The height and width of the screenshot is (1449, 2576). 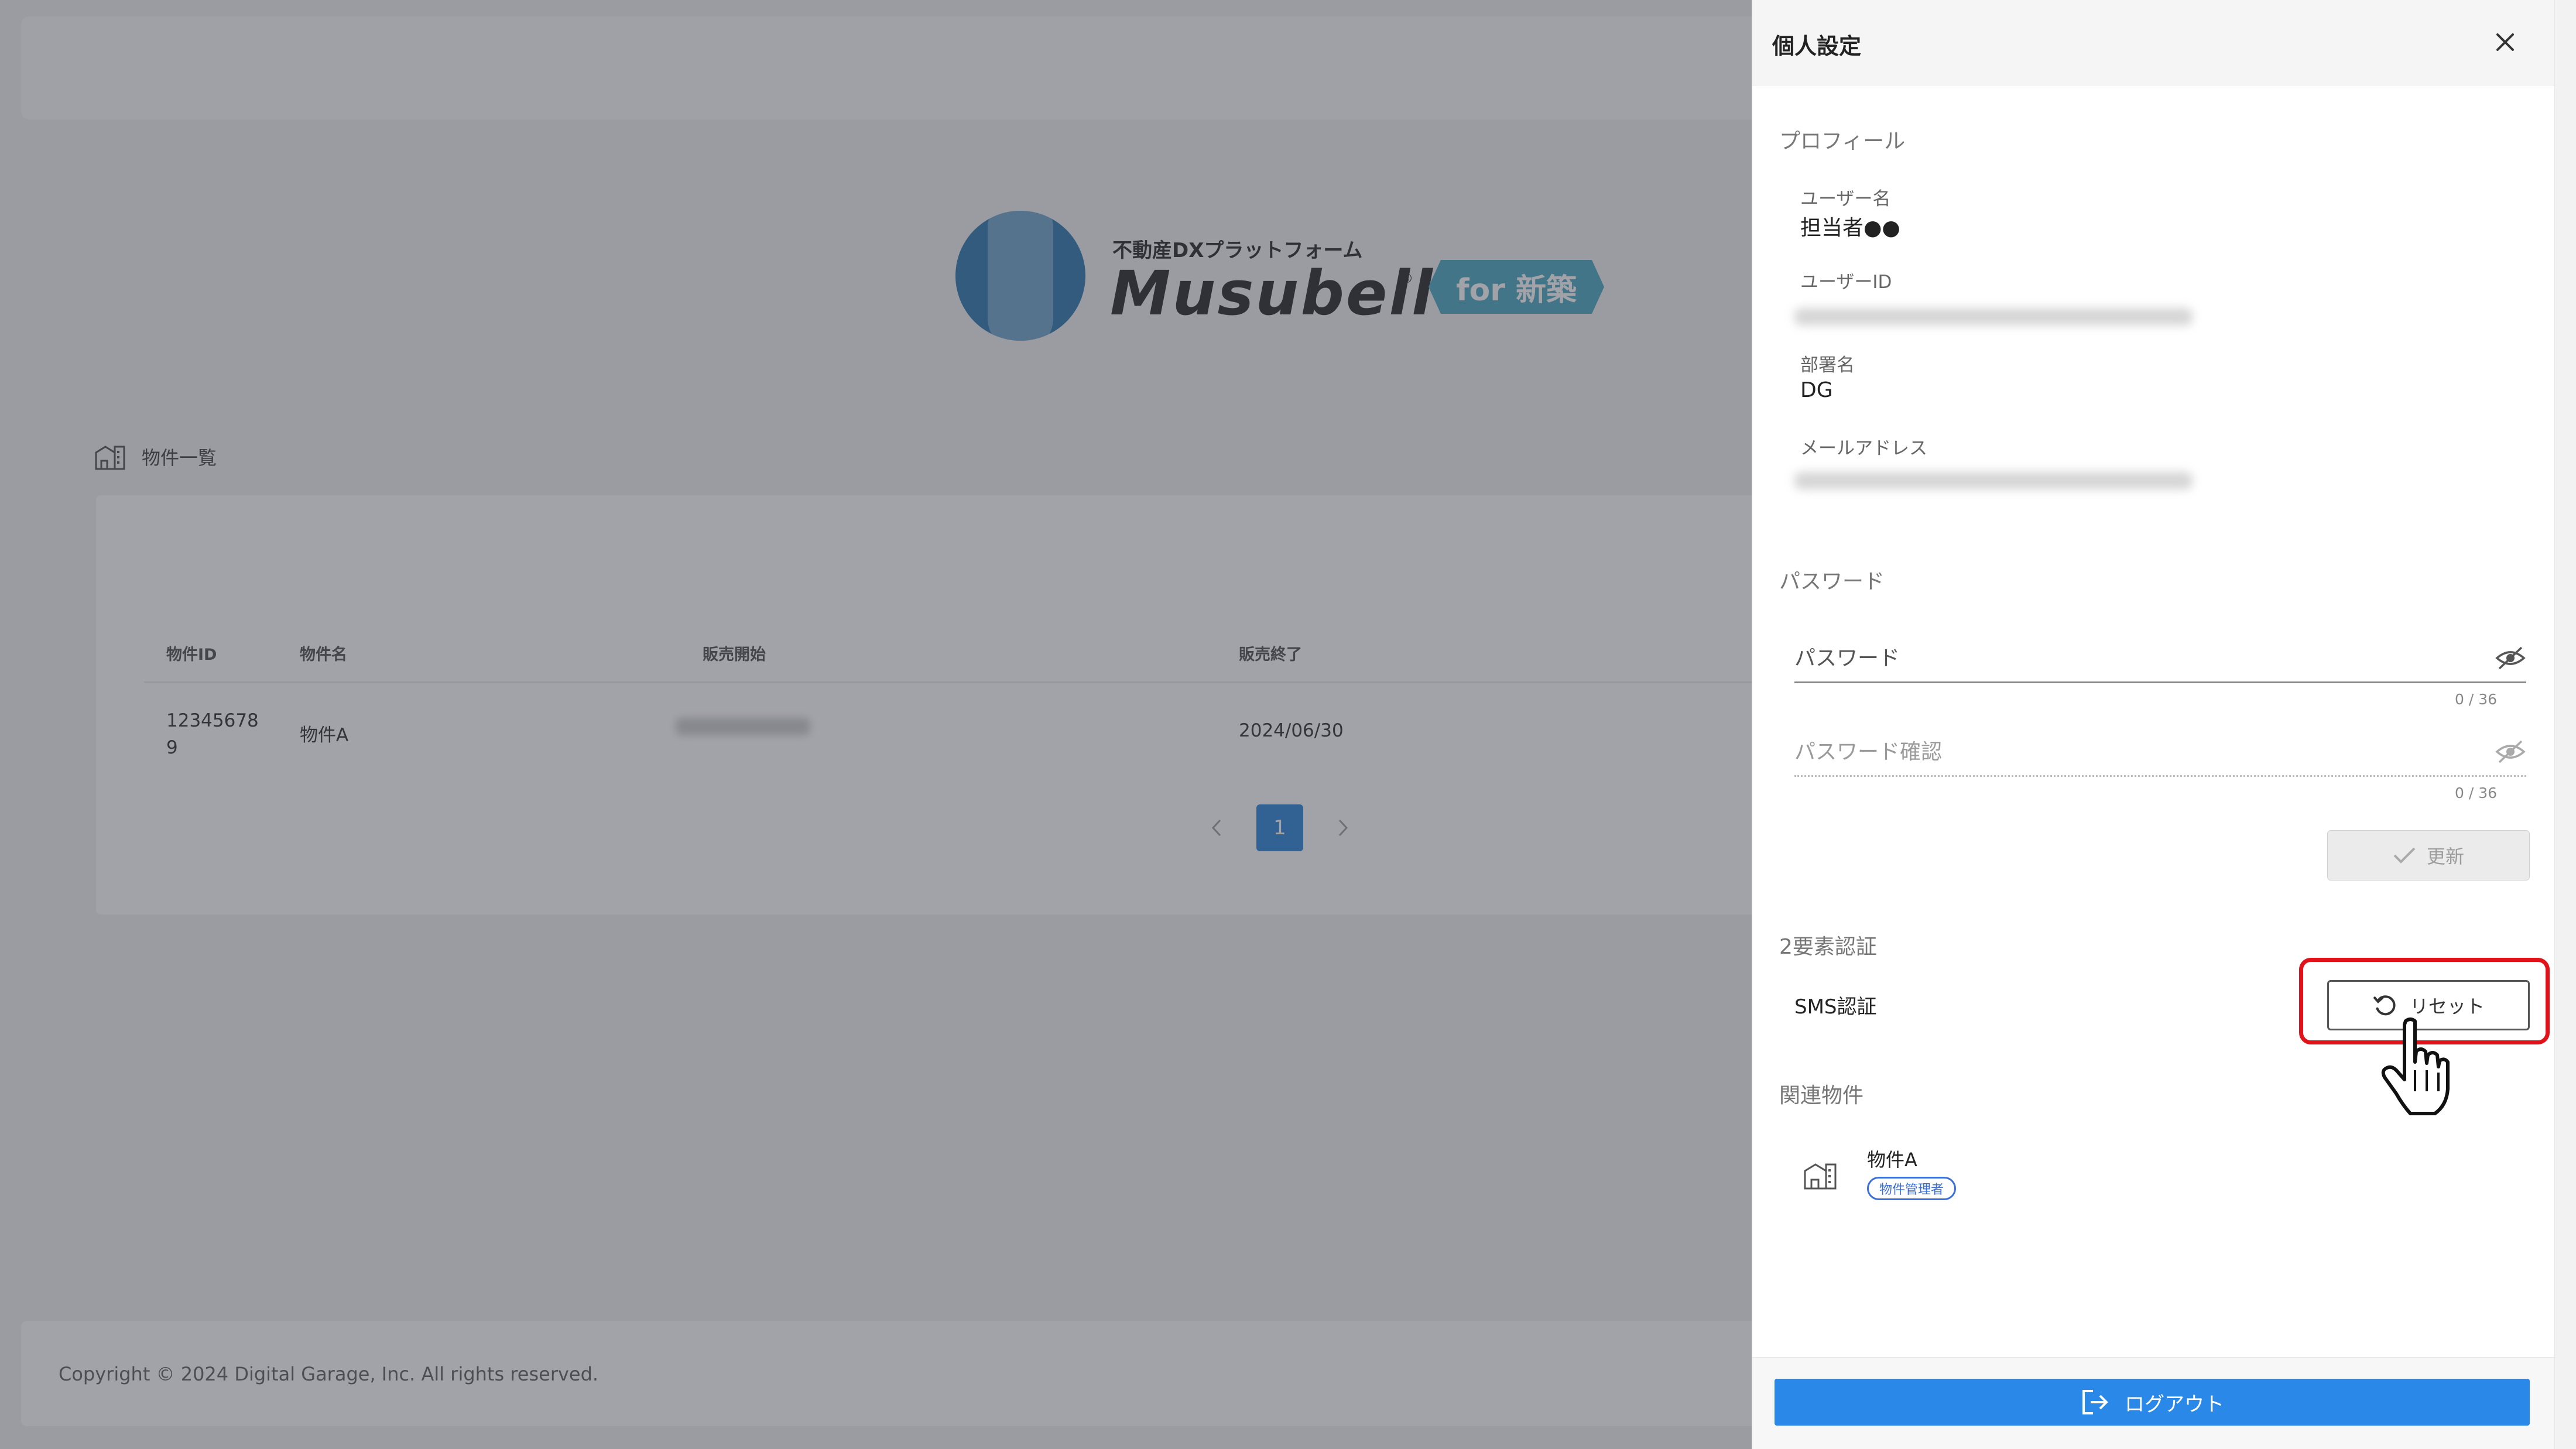 I want to click on close-icon, so click(x=2505, y=42).